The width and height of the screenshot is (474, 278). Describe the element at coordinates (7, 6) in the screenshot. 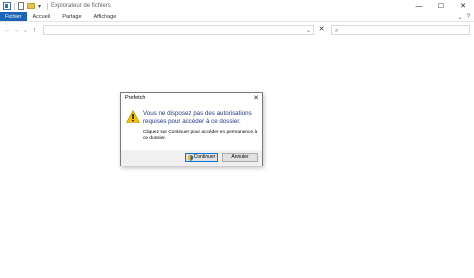

I see `explorer-app-icon` at that location.